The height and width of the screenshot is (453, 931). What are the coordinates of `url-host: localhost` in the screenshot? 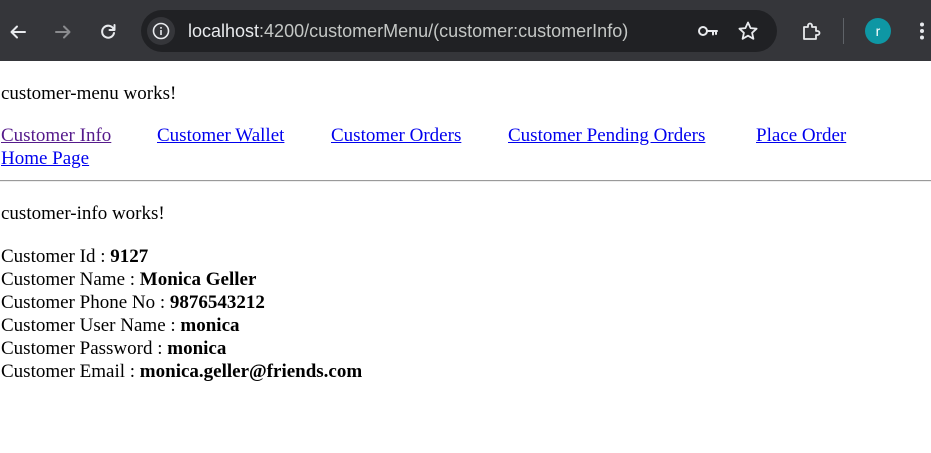 It's located at (224, 31).